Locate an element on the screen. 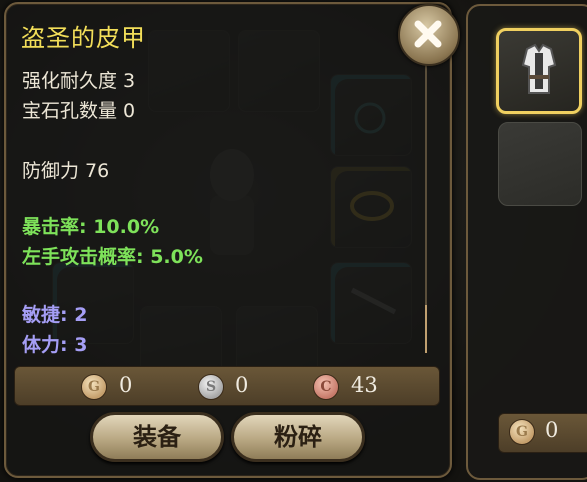 The width and height of the screenshot is (587, 482). close-button is located at coordinates (429, 35).